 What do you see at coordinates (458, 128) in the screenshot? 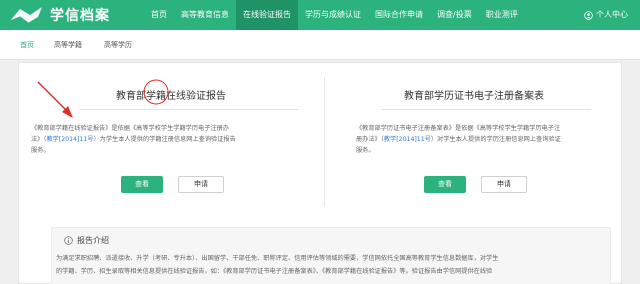
I see `card-desc-line: 《教育部学历证书电子注册备案表》是依据《高等学校学生学籍学历电子注` at bounding box center [458, 128].